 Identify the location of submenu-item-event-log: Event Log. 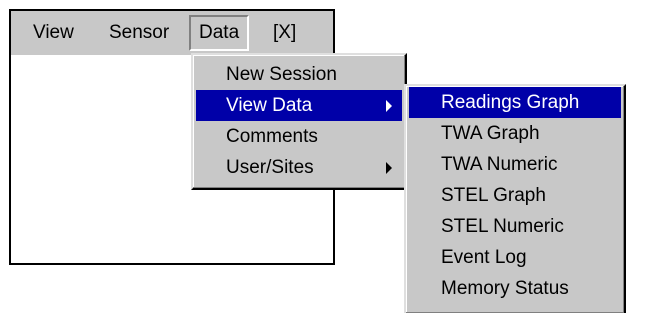
(515, 257).